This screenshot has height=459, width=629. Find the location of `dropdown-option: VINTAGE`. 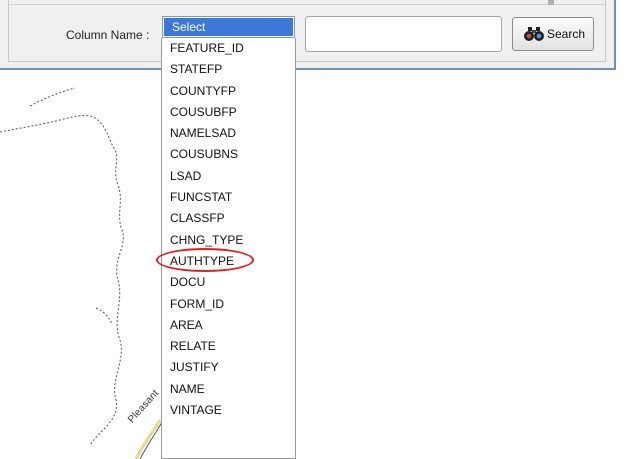

dropdown-option: VINTAGE is located at coordinates (228, 410).